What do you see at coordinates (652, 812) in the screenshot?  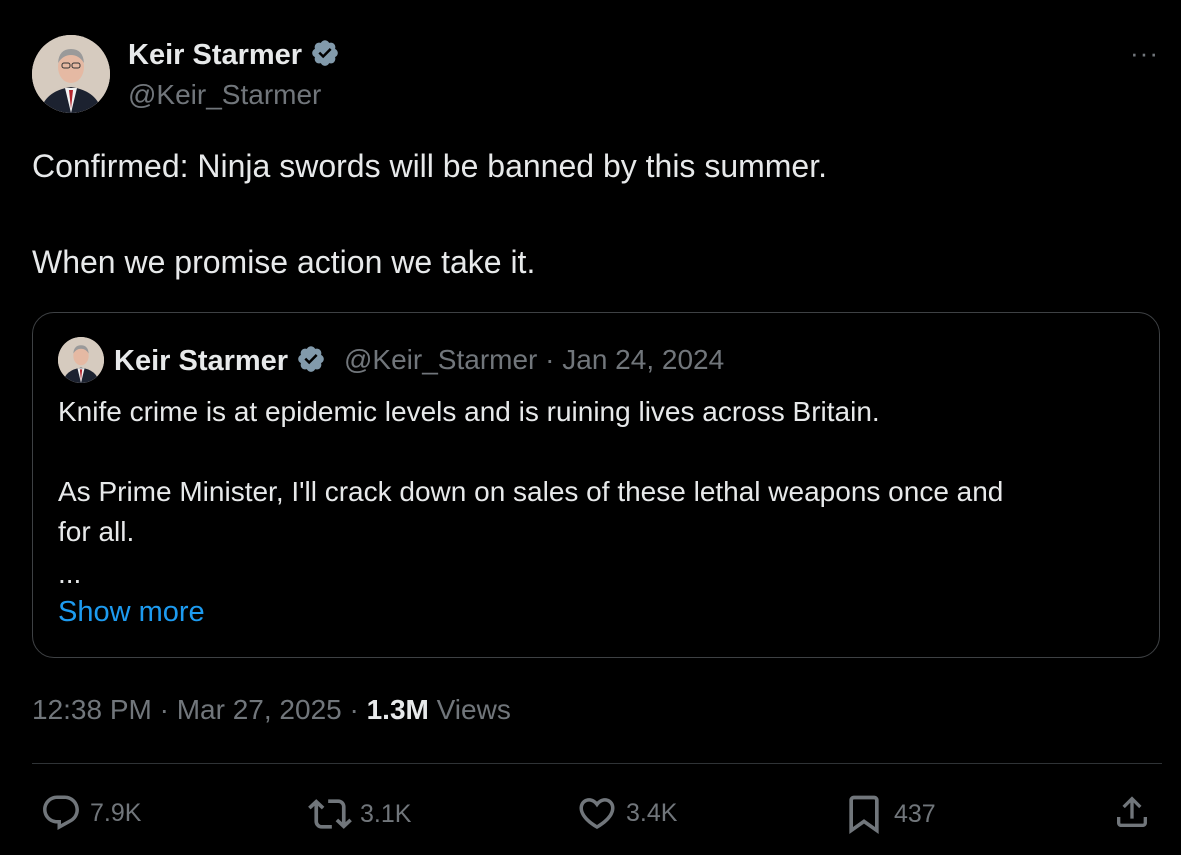 I see `like-count: 3.4K` at bounding box center [652, 812].